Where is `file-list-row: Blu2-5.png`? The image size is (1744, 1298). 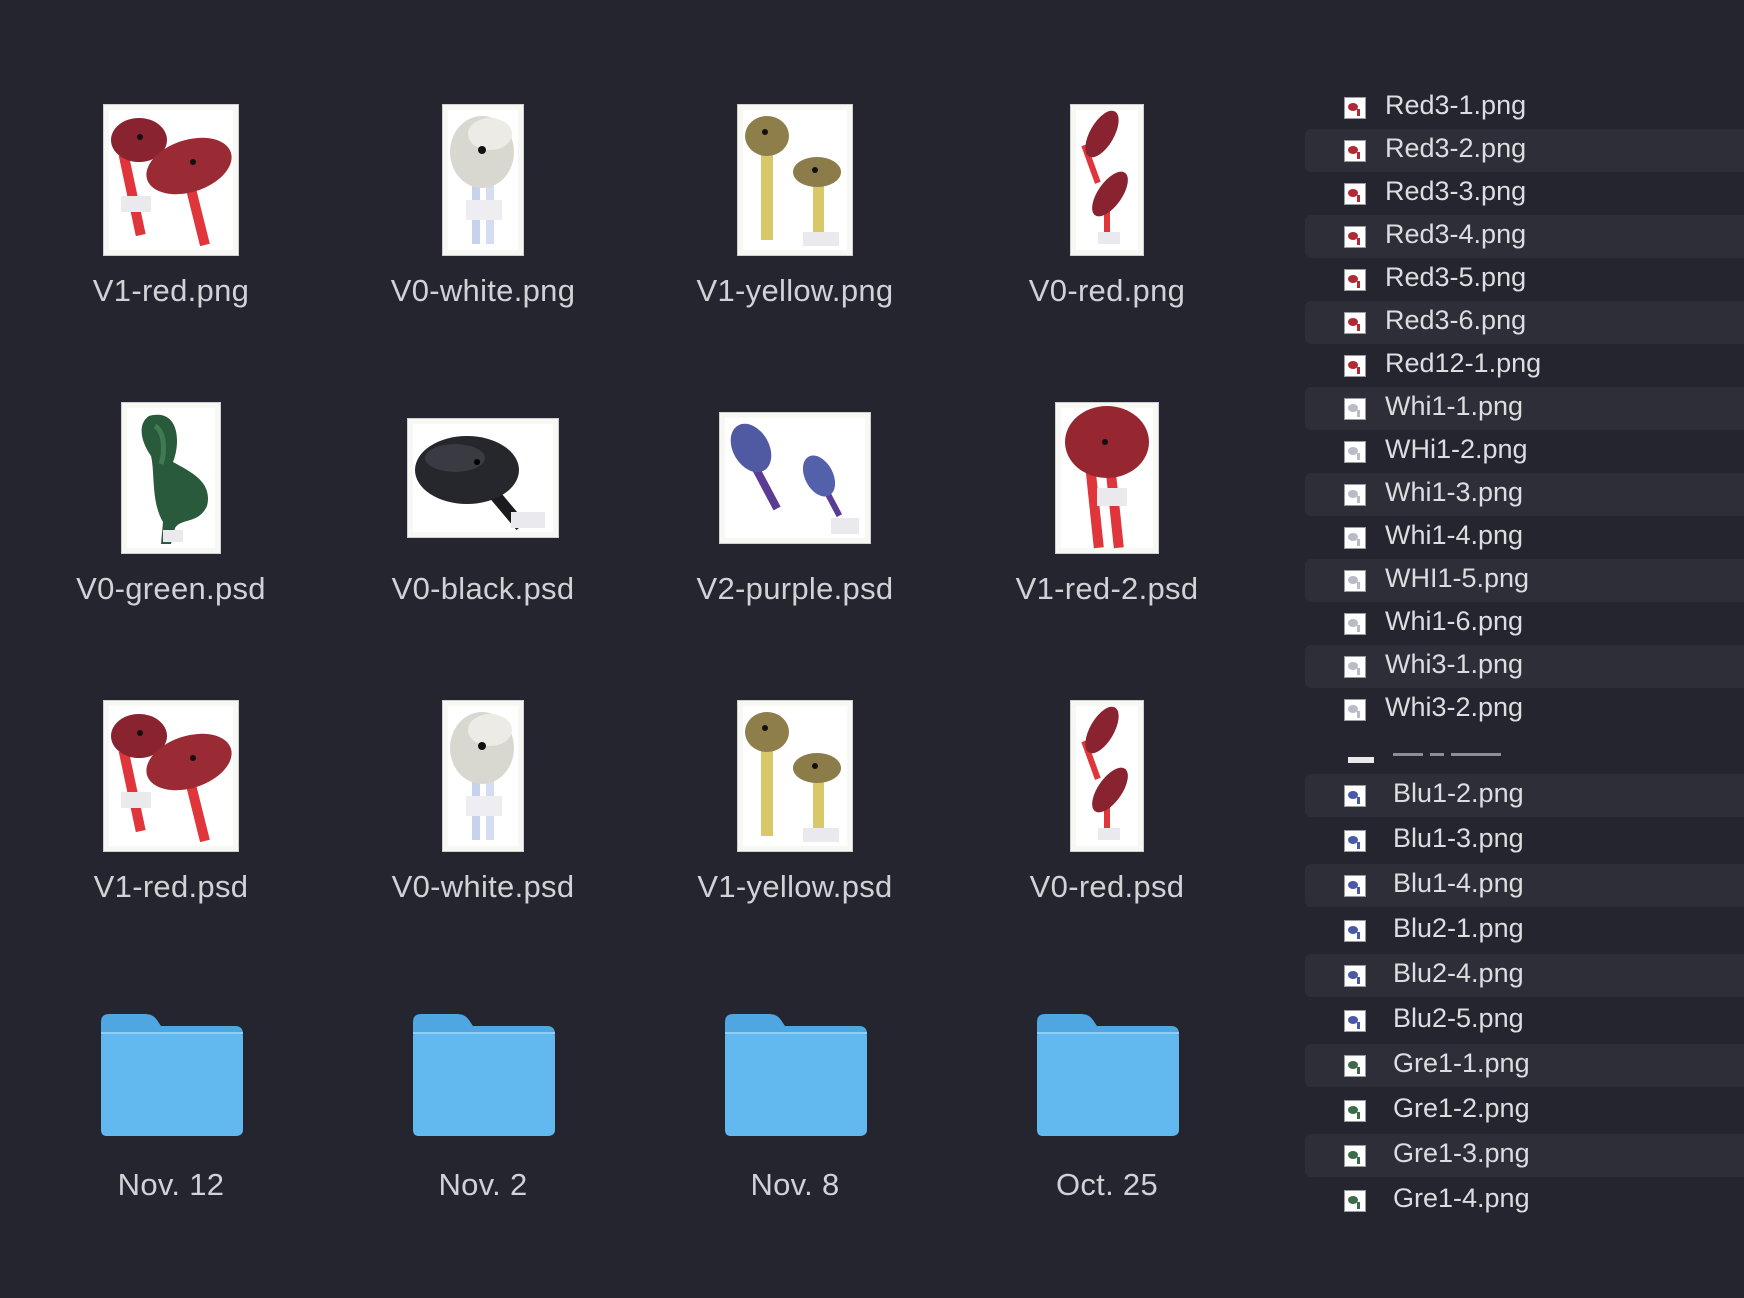 file-list-row: Blu2-5.png is located at coordinates (1524, 1020).